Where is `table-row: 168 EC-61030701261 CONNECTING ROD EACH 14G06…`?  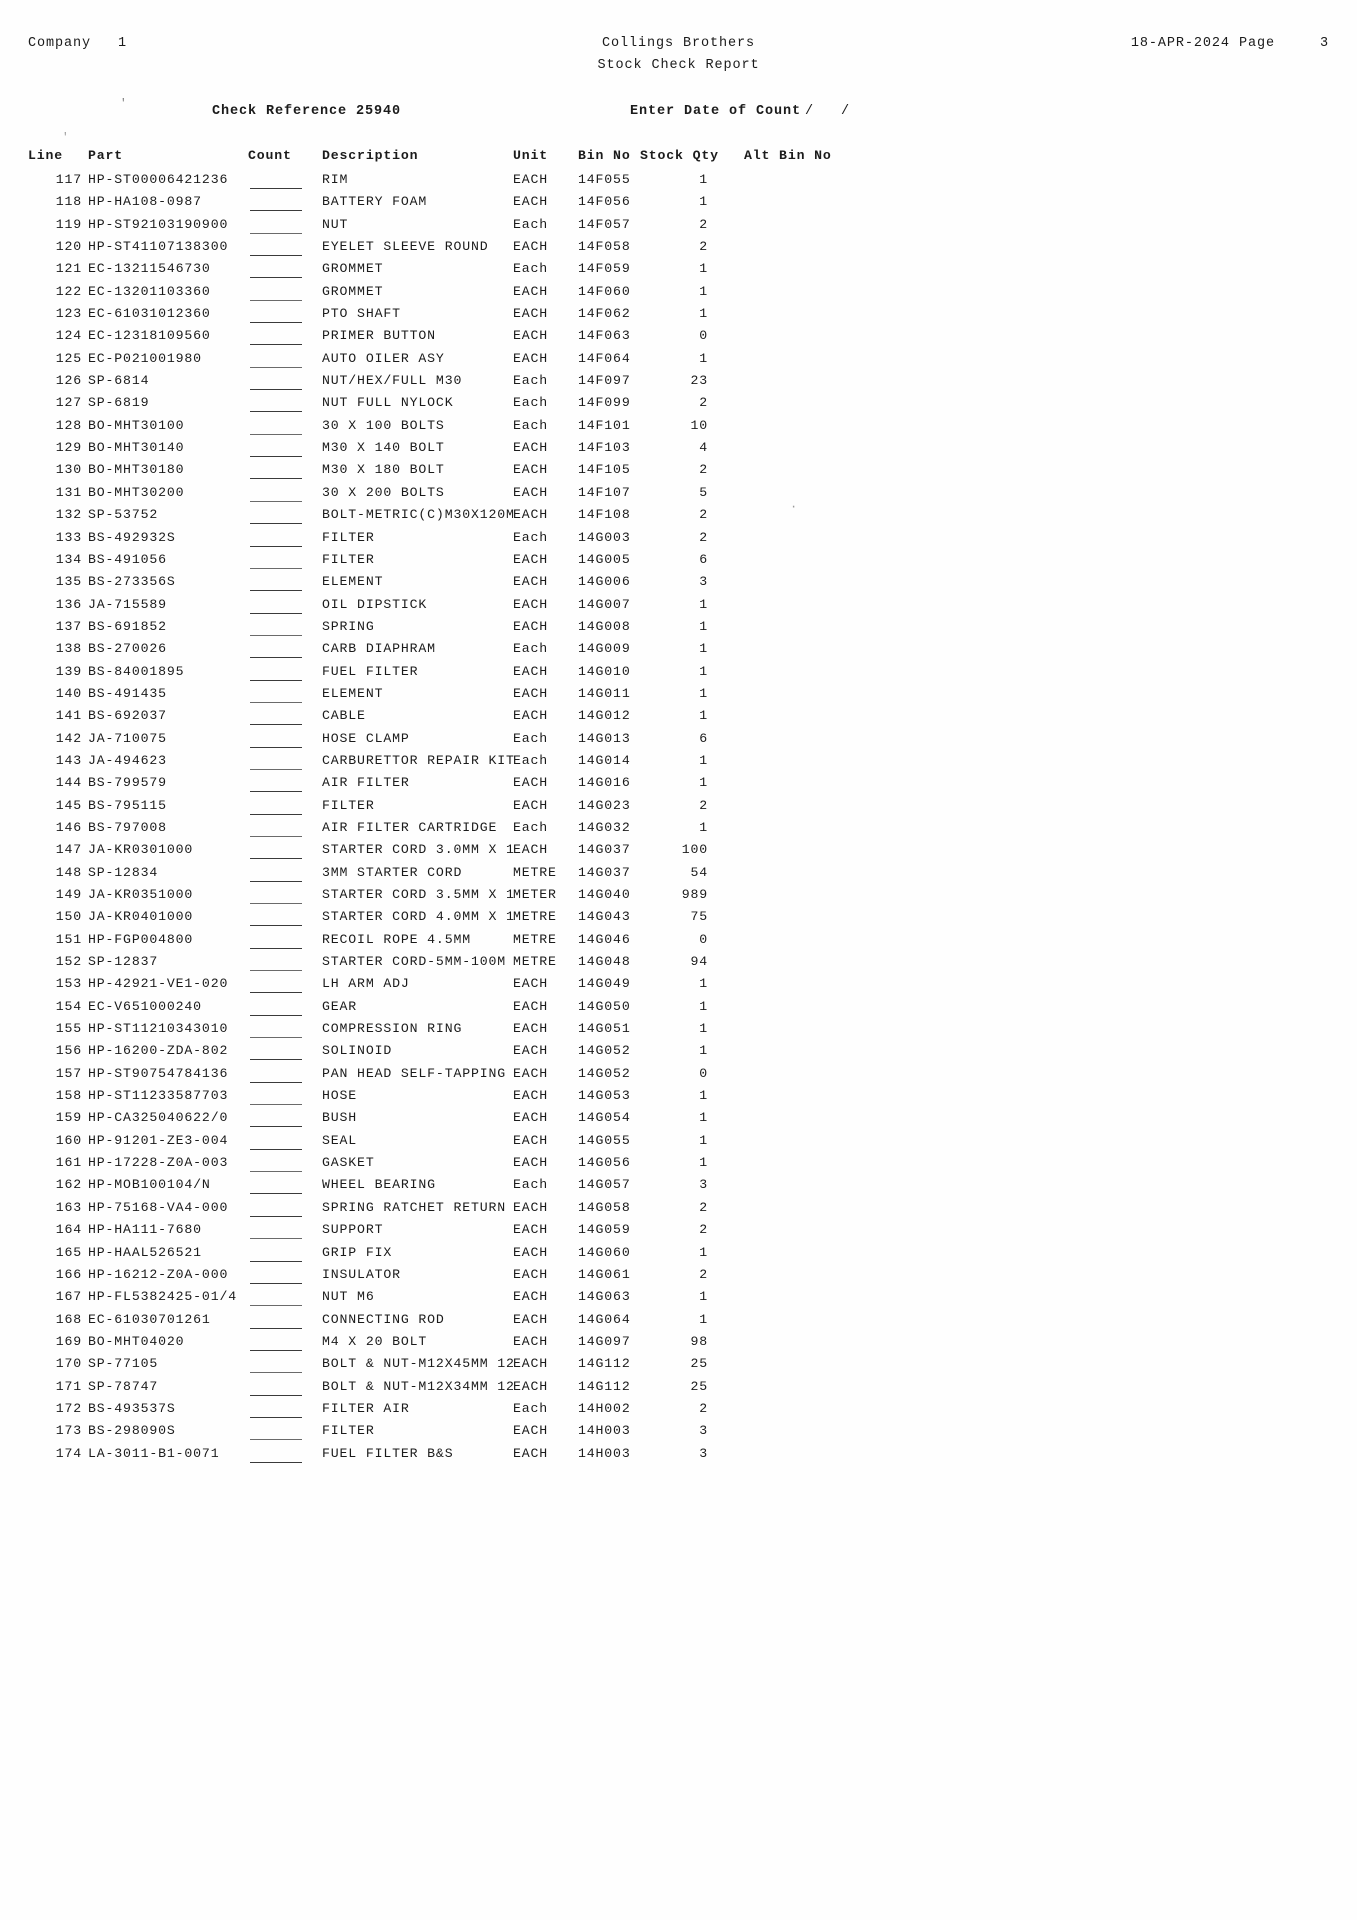
table-row: 168 EC-61030701261 CONNECTING ROD EACH 14G06… is located at coordinates (678, 1323).